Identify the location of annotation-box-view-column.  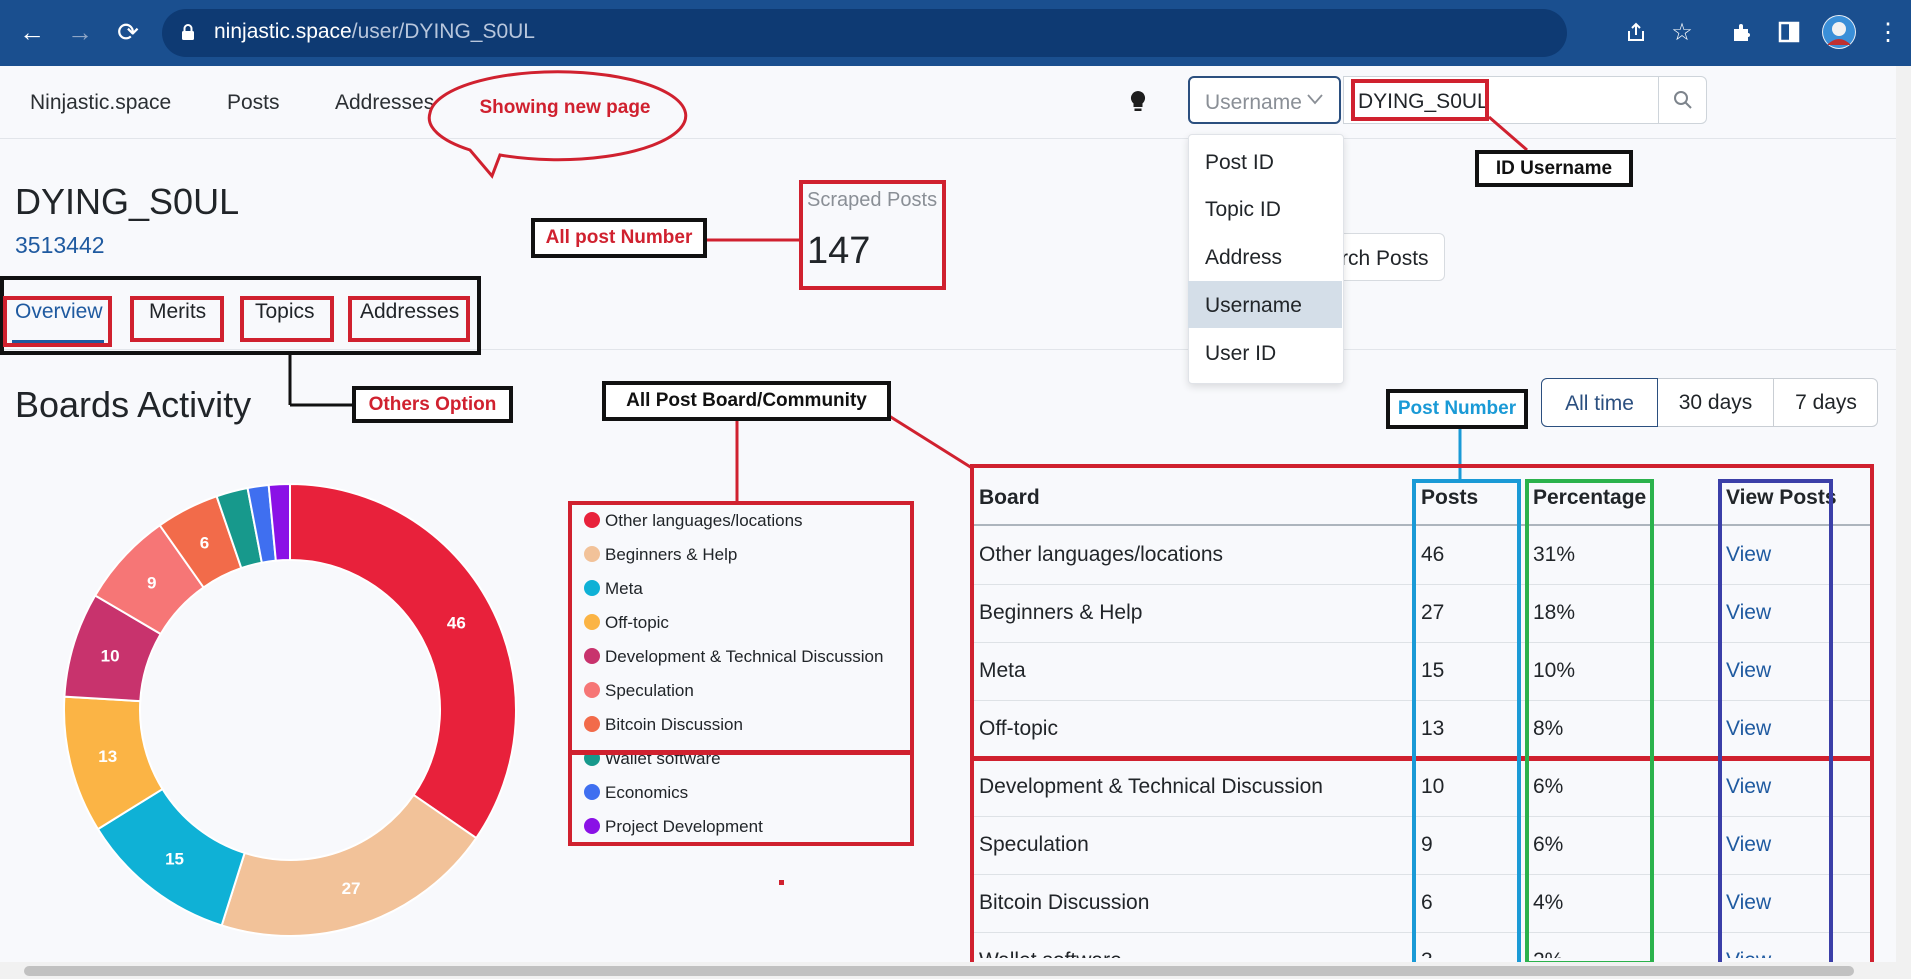
(1775, 722).